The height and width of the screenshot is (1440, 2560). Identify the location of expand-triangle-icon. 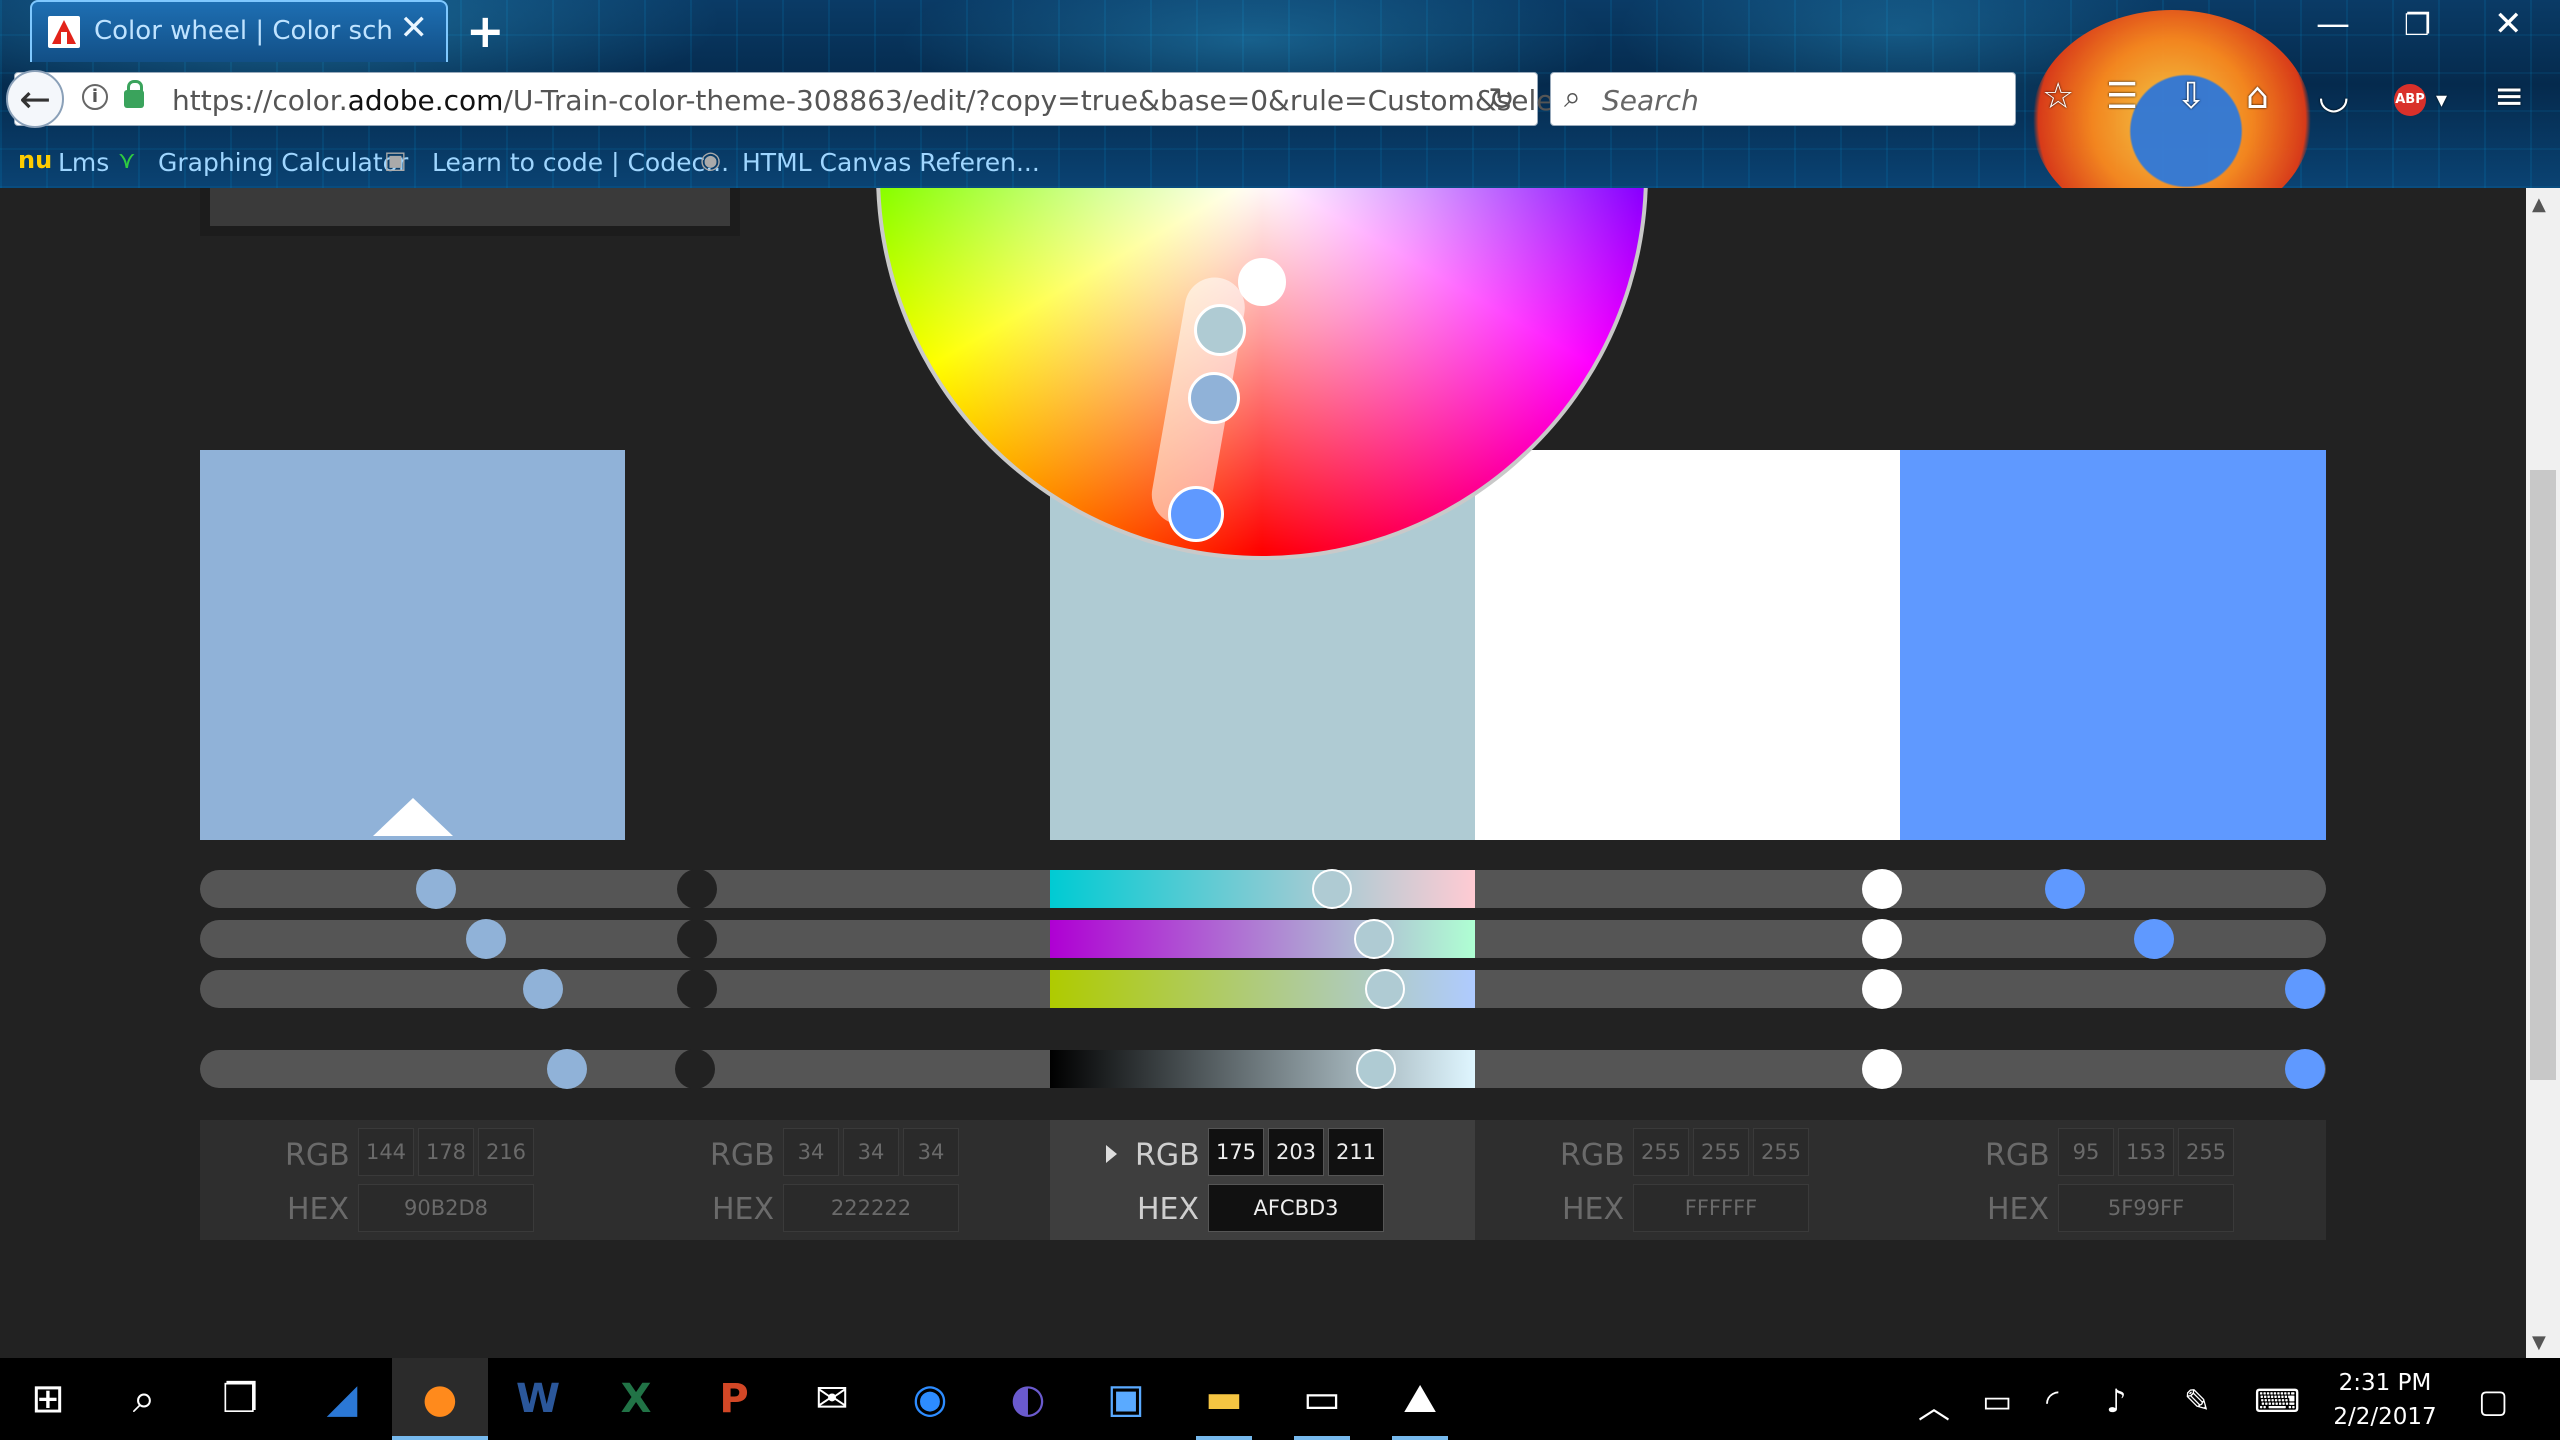
(1111, 1154).